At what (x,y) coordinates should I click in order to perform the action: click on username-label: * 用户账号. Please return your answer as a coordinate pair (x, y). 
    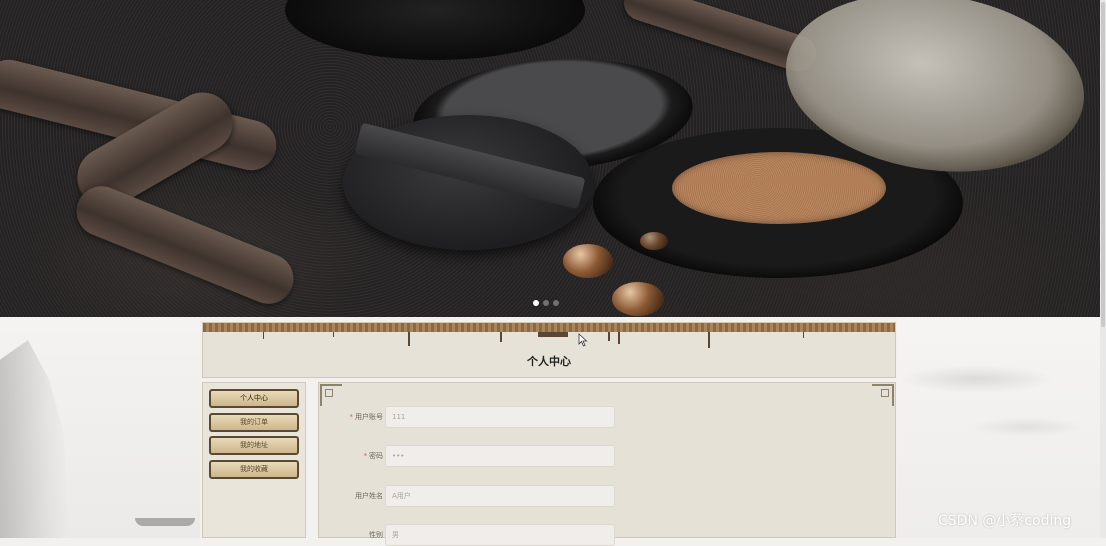
    Looking at the image, I should click on (367, 417).